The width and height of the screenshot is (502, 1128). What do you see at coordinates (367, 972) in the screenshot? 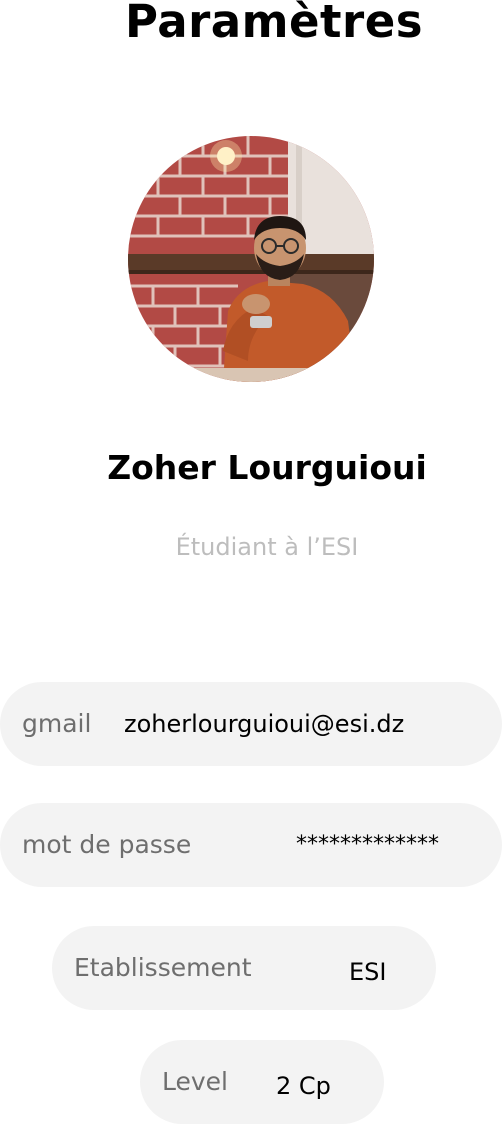
I see `establishment-value: ESI` at bounding box center [367, 972].